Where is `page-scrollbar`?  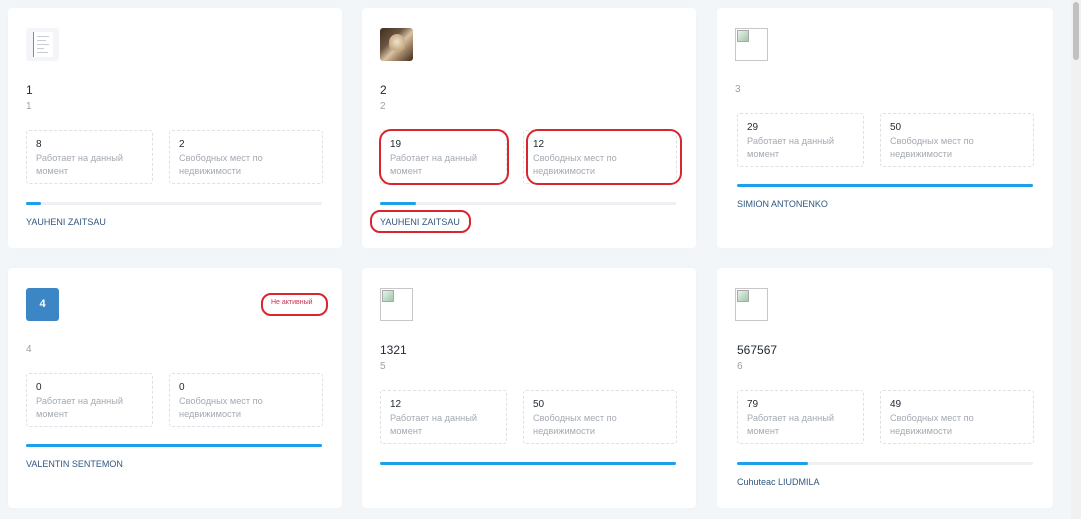
page-scrollbar is located at coordinates (1076, 259).